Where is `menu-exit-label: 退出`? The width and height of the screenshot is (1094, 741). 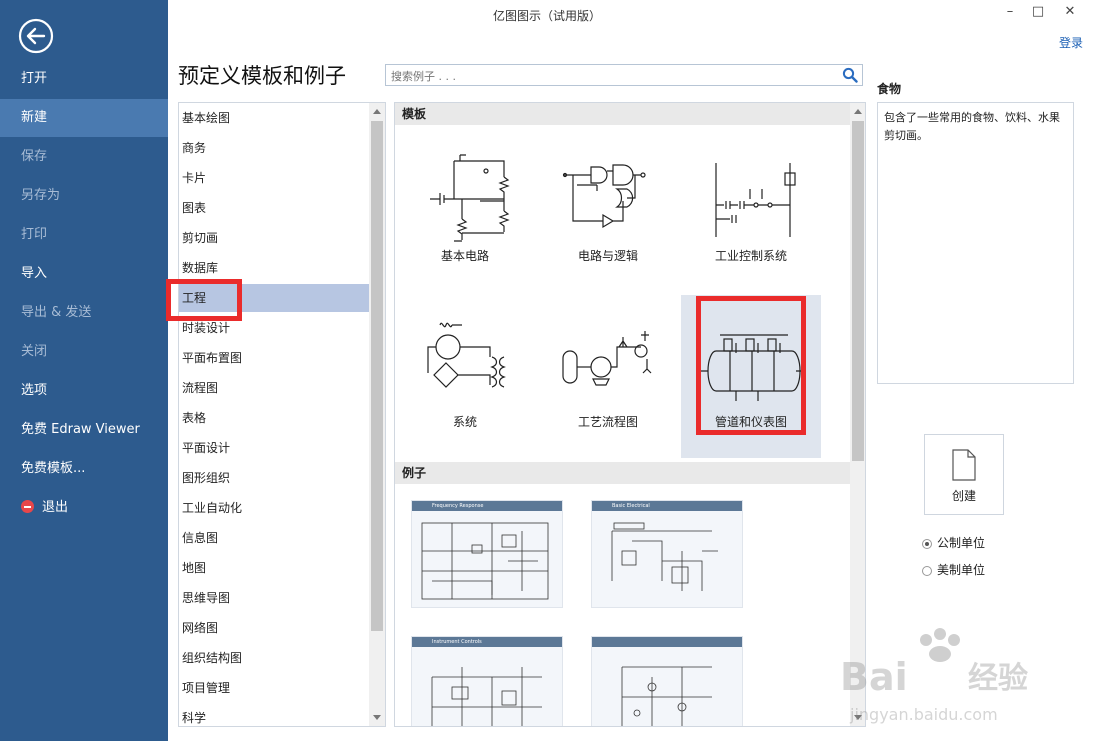
menu-exit-label: 退出 is located at coordinates (55, 507).